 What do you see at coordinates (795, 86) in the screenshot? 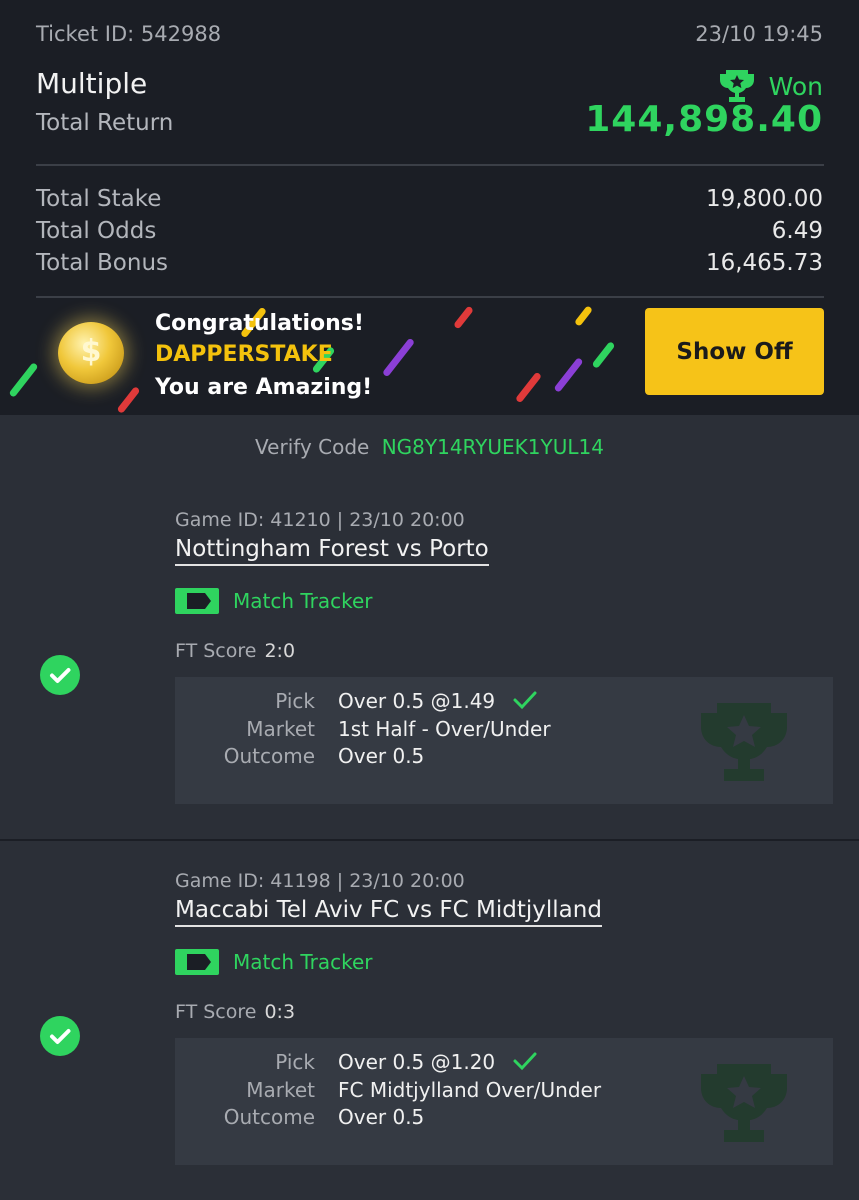
I see `won-label: Won` at bounding box center [795, 86].